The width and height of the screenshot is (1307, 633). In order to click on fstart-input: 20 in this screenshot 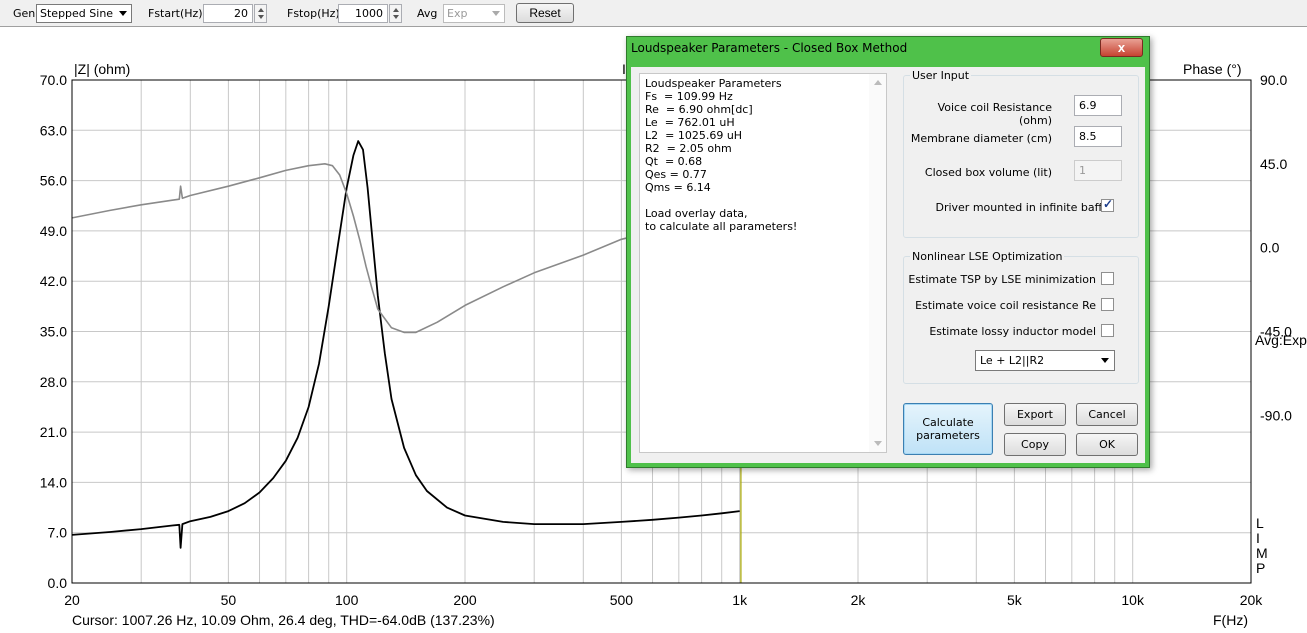, I will do `click(228, 13)`.